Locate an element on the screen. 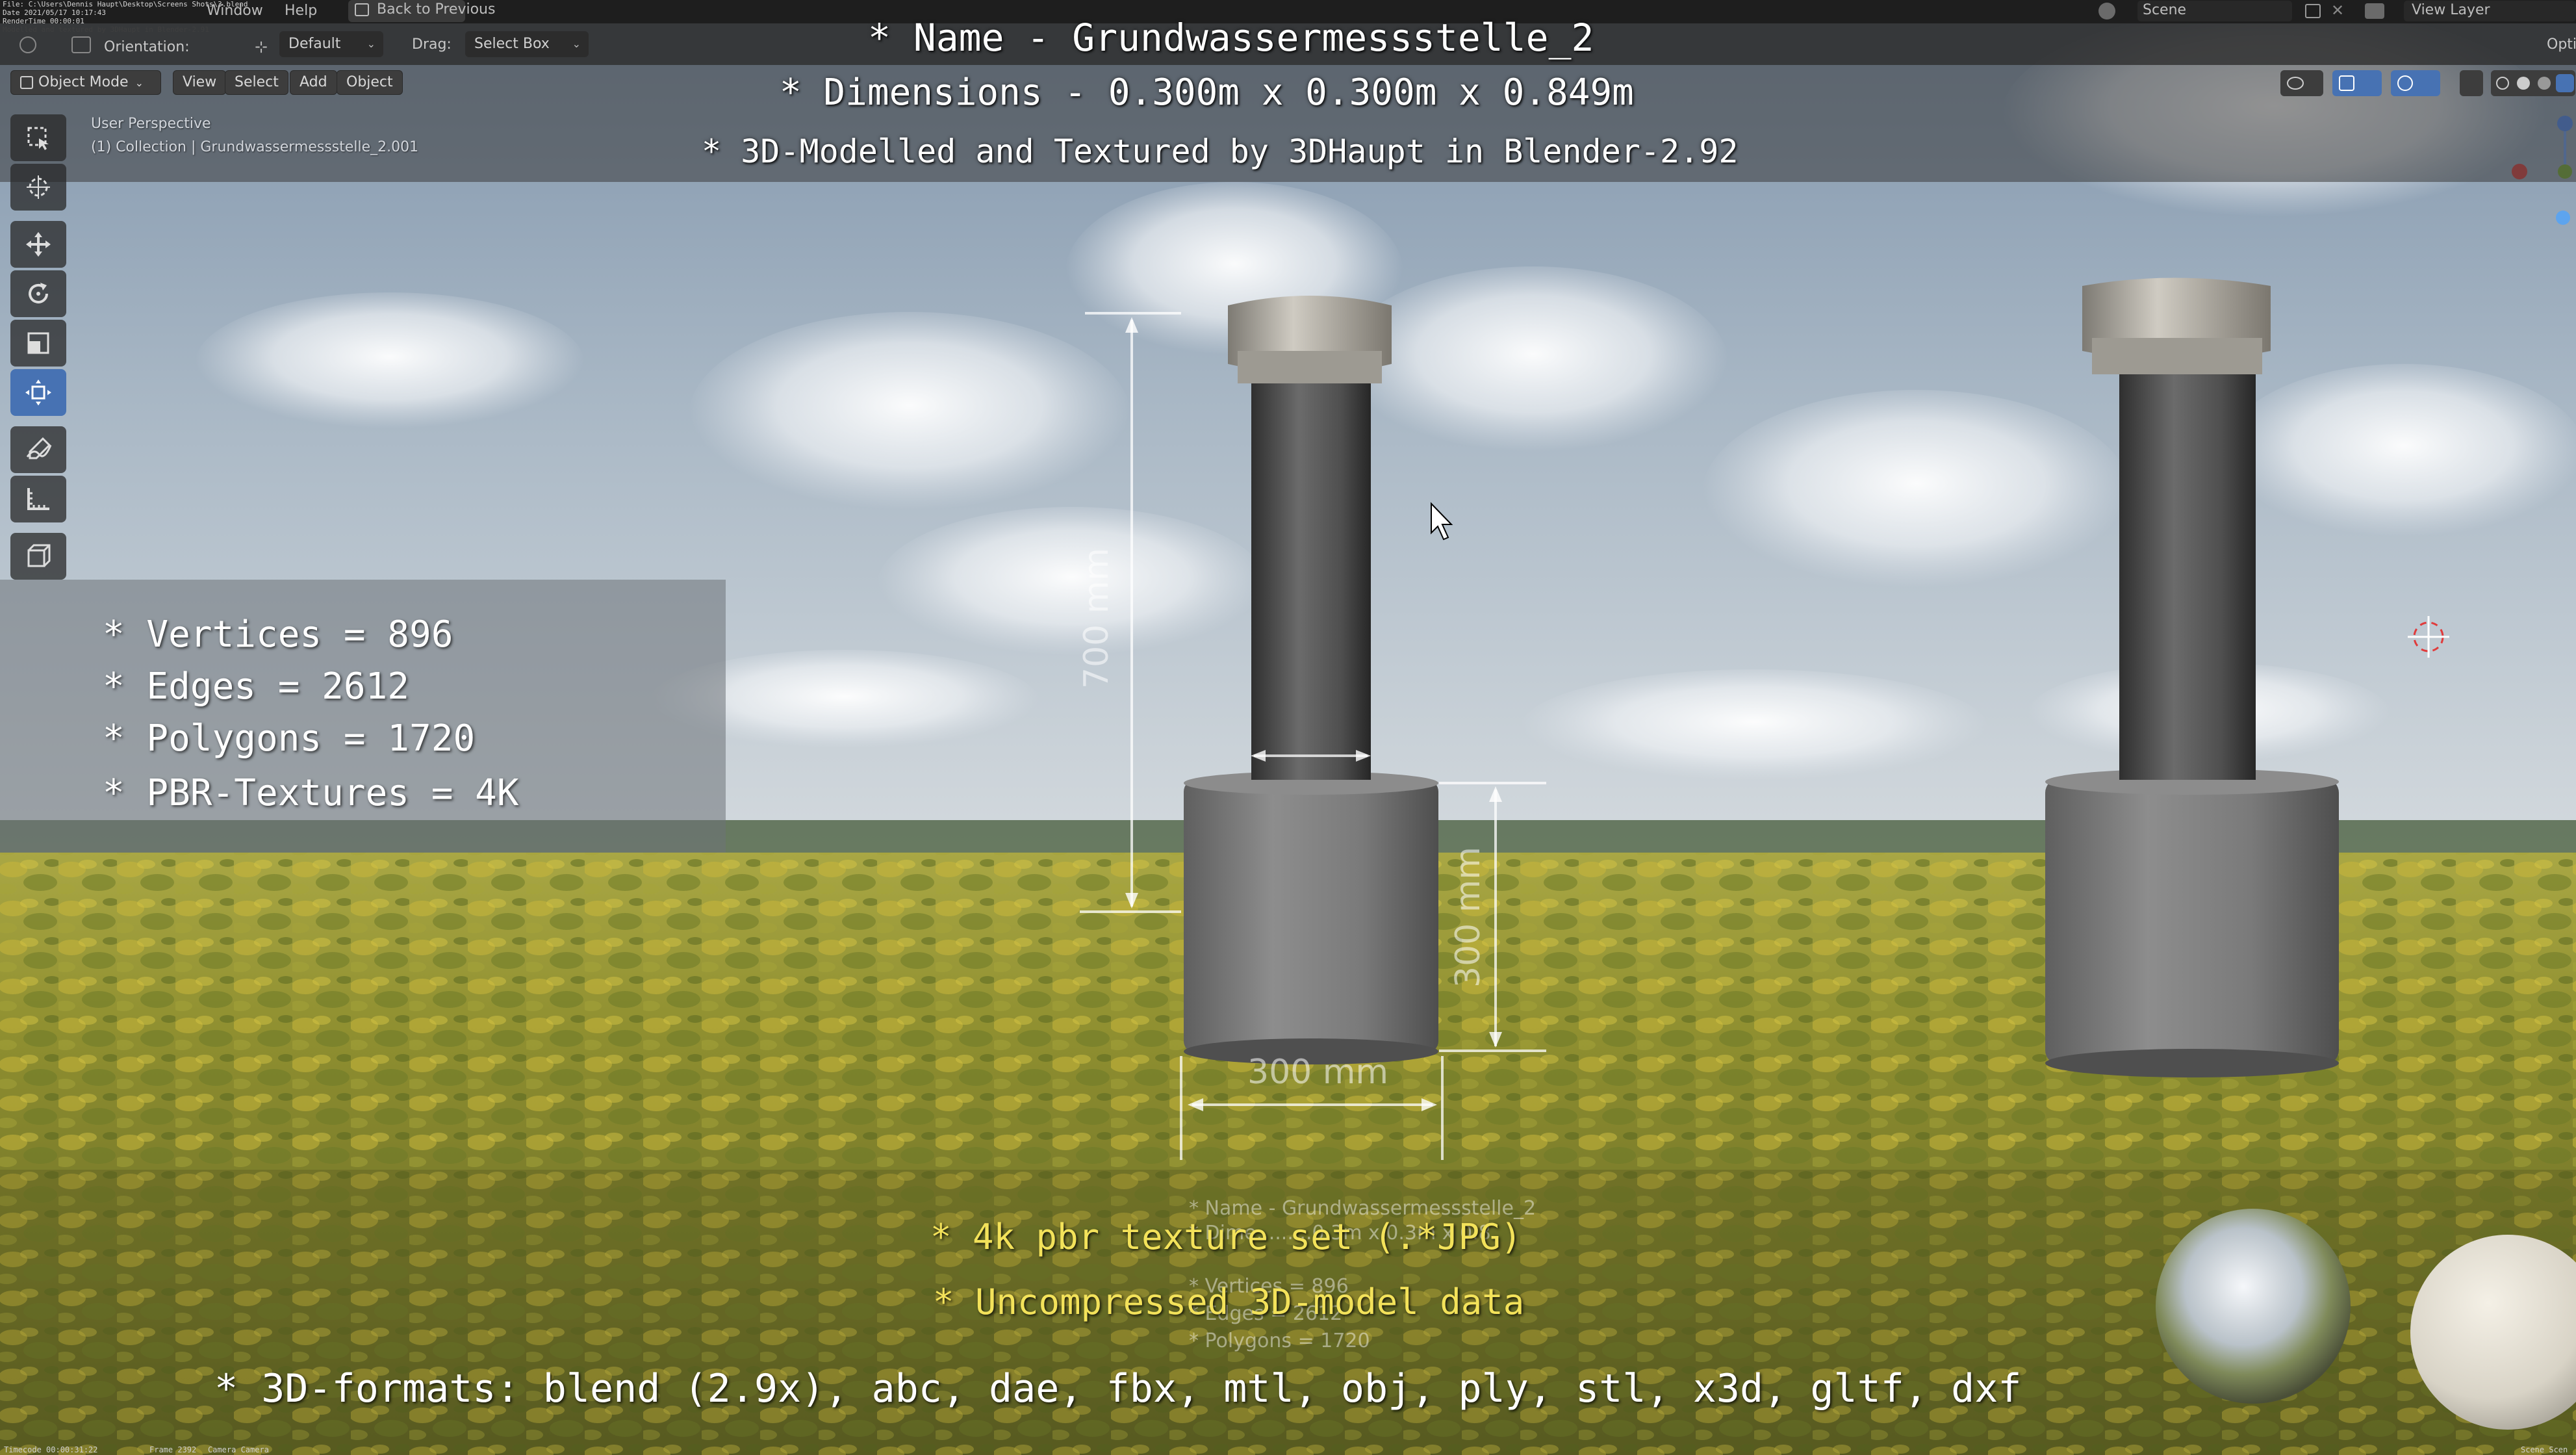 The width and height of the screenshot is (2576, 1455). menu-add: Add is located at coordinates (313, 83).